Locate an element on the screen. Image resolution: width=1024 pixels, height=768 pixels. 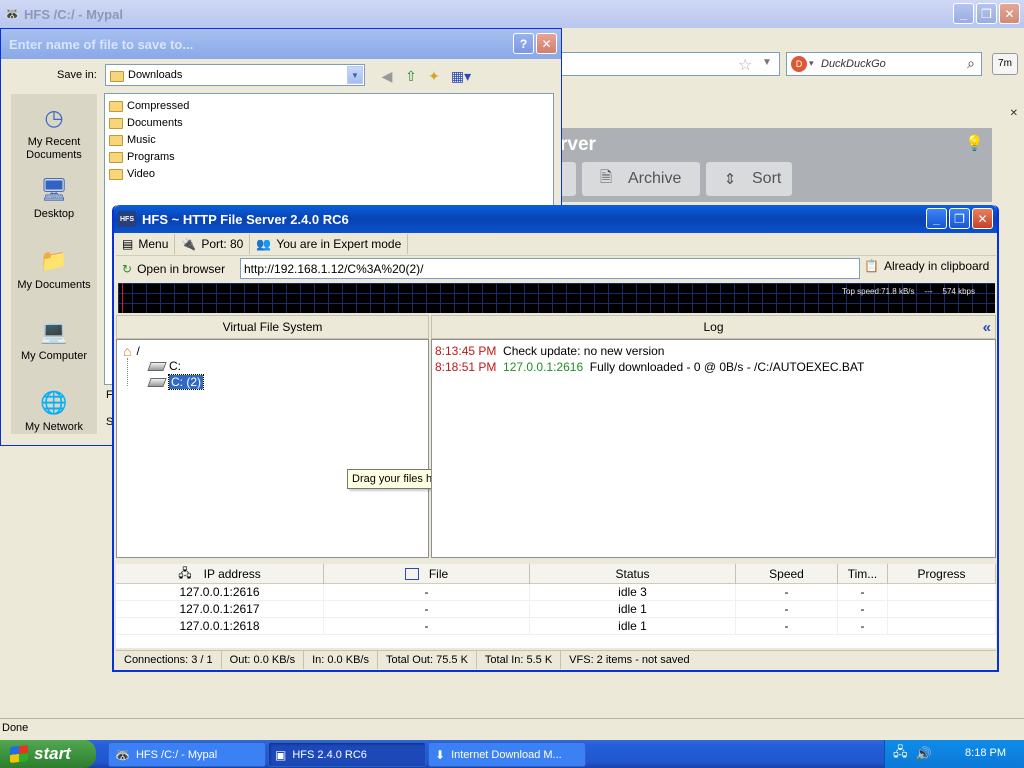
url-field: http://192.168.1.12/C%3A%20(2)/ is located at coordinates (550, 268).